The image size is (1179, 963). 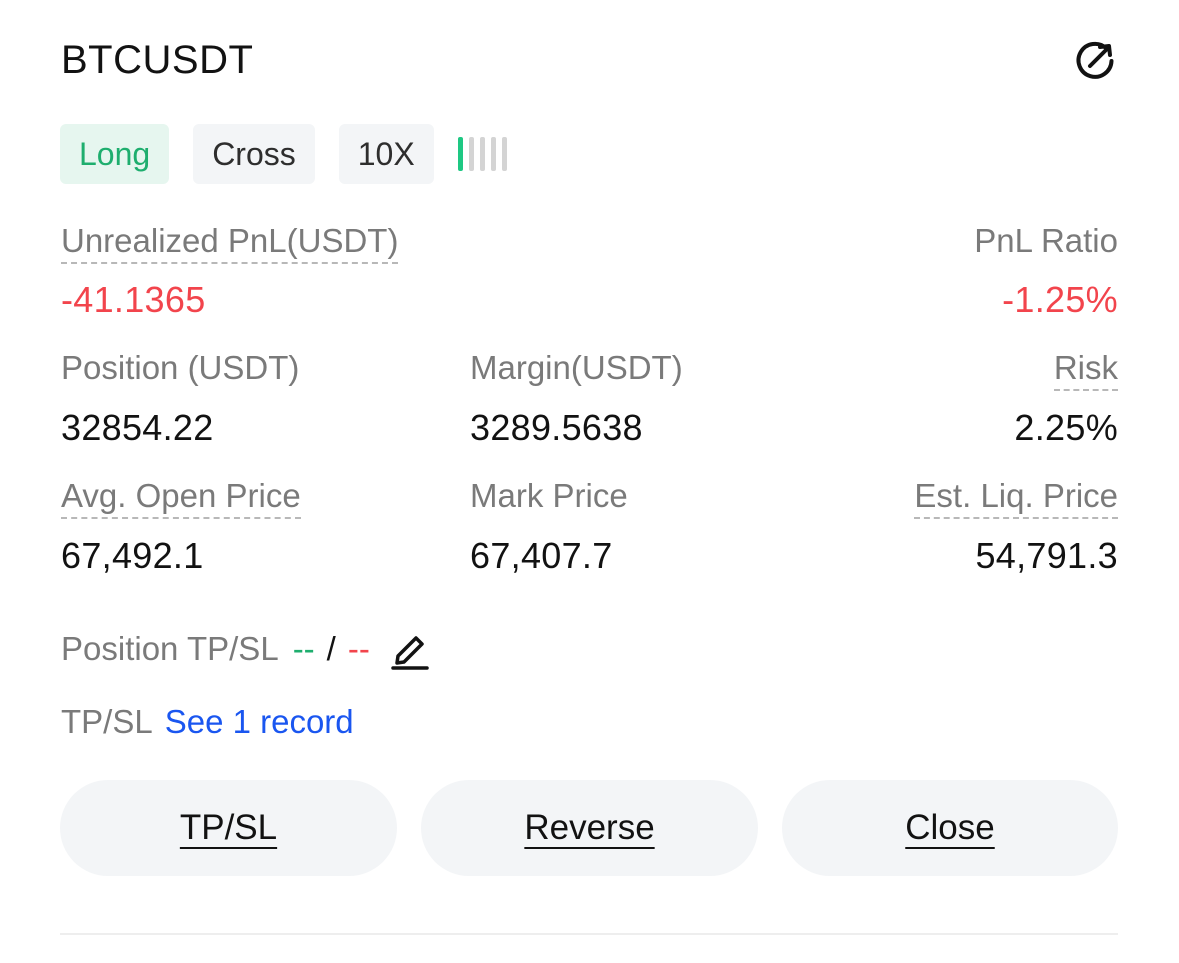 What do you see at coordinates (170, 648) in the screenshot?
I see `position-tpsl-label: Position TP/SL` at bounding box center [170, 648].